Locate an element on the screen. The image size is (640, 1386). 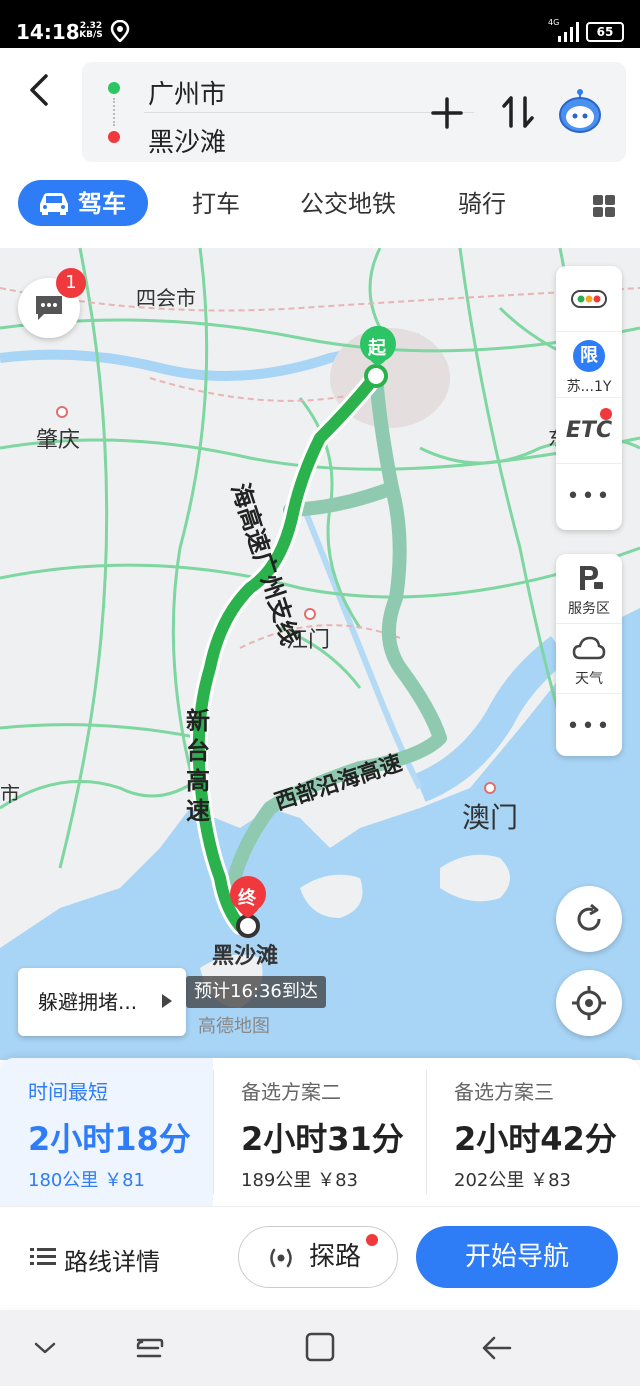
status-bar: 14:18 2.32 KB/S 4G 65 is located at coordinates (320, 24).